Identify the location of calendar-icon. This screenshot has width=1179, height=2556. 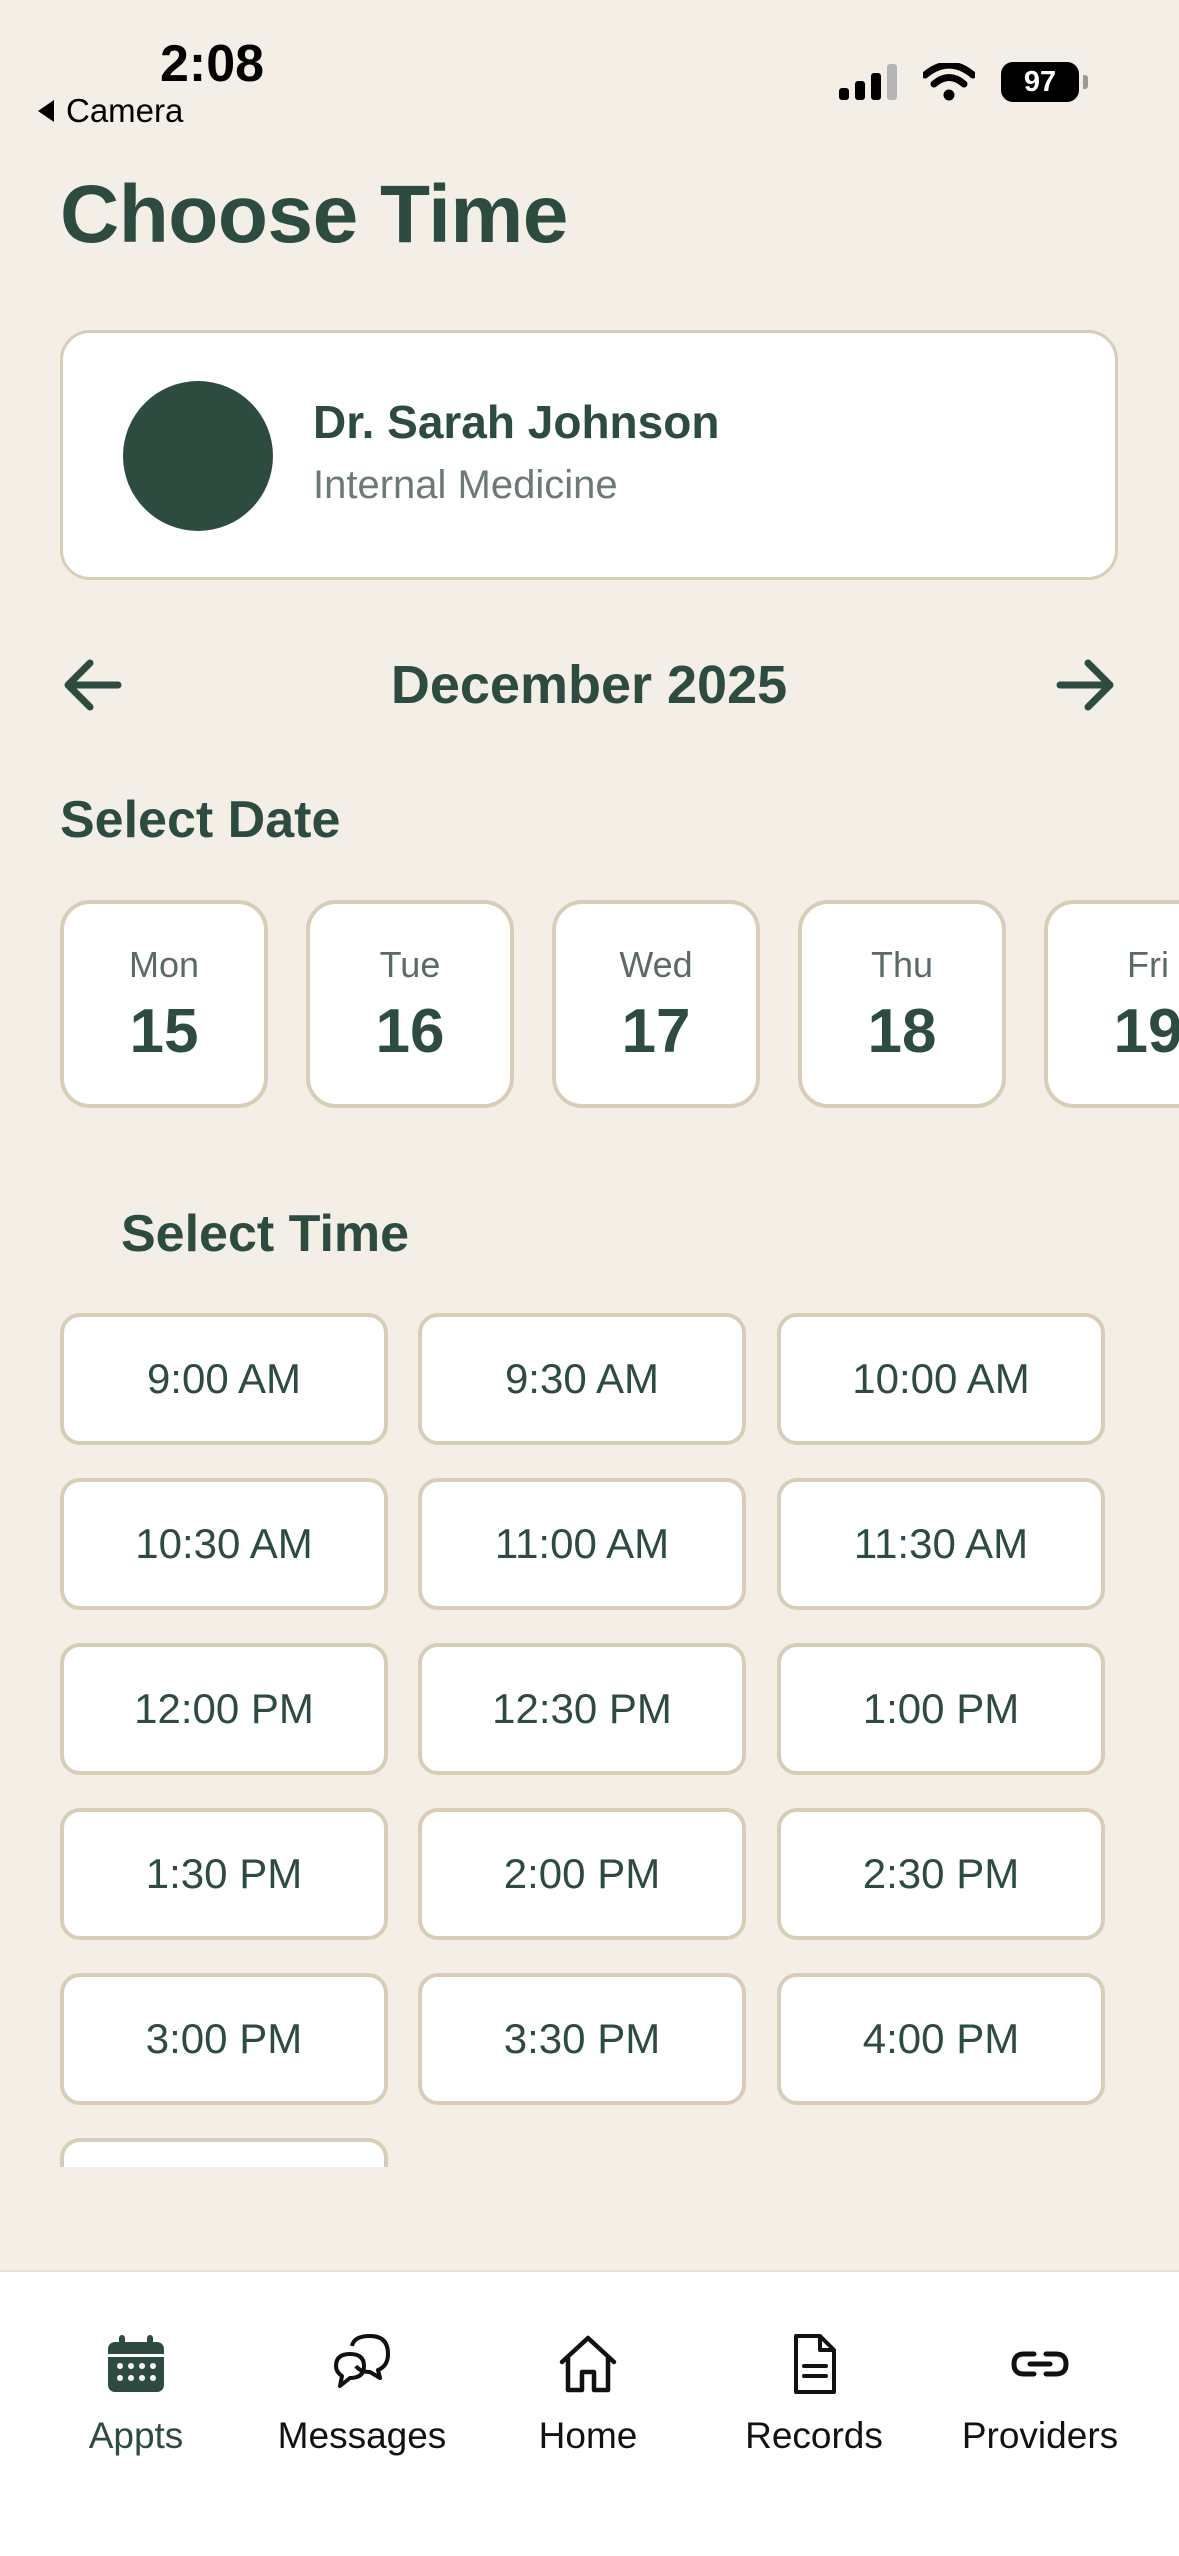
(136, 2363).